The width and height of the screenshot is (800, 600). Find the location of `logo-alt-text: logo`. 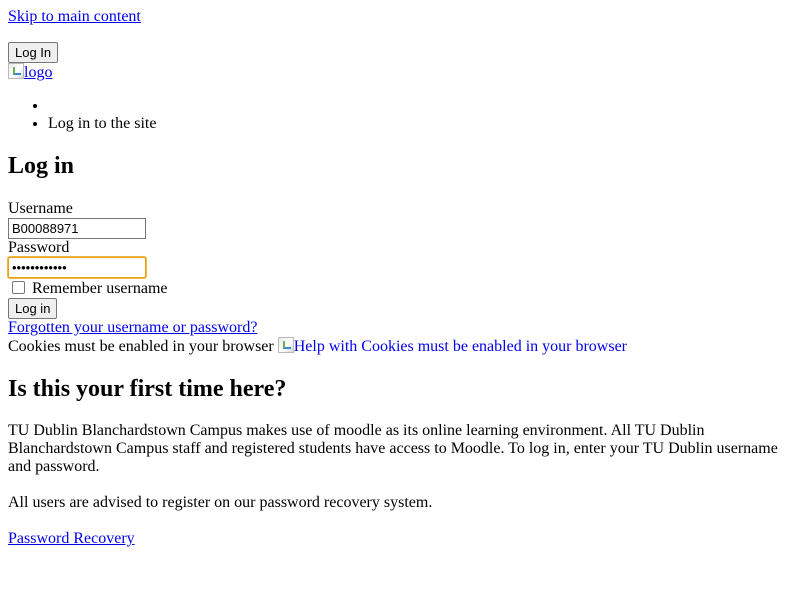

logo-alt-text: logo is located at coordinates (38, 72).